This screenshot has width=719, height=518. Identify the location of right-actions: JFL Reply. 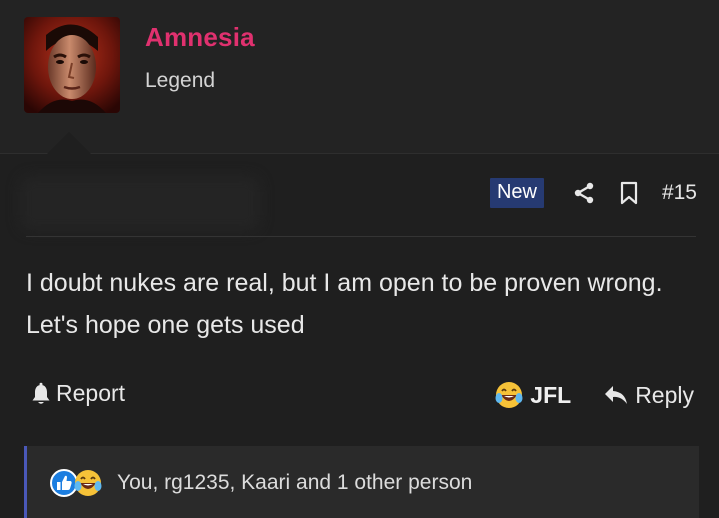
(594, 395).